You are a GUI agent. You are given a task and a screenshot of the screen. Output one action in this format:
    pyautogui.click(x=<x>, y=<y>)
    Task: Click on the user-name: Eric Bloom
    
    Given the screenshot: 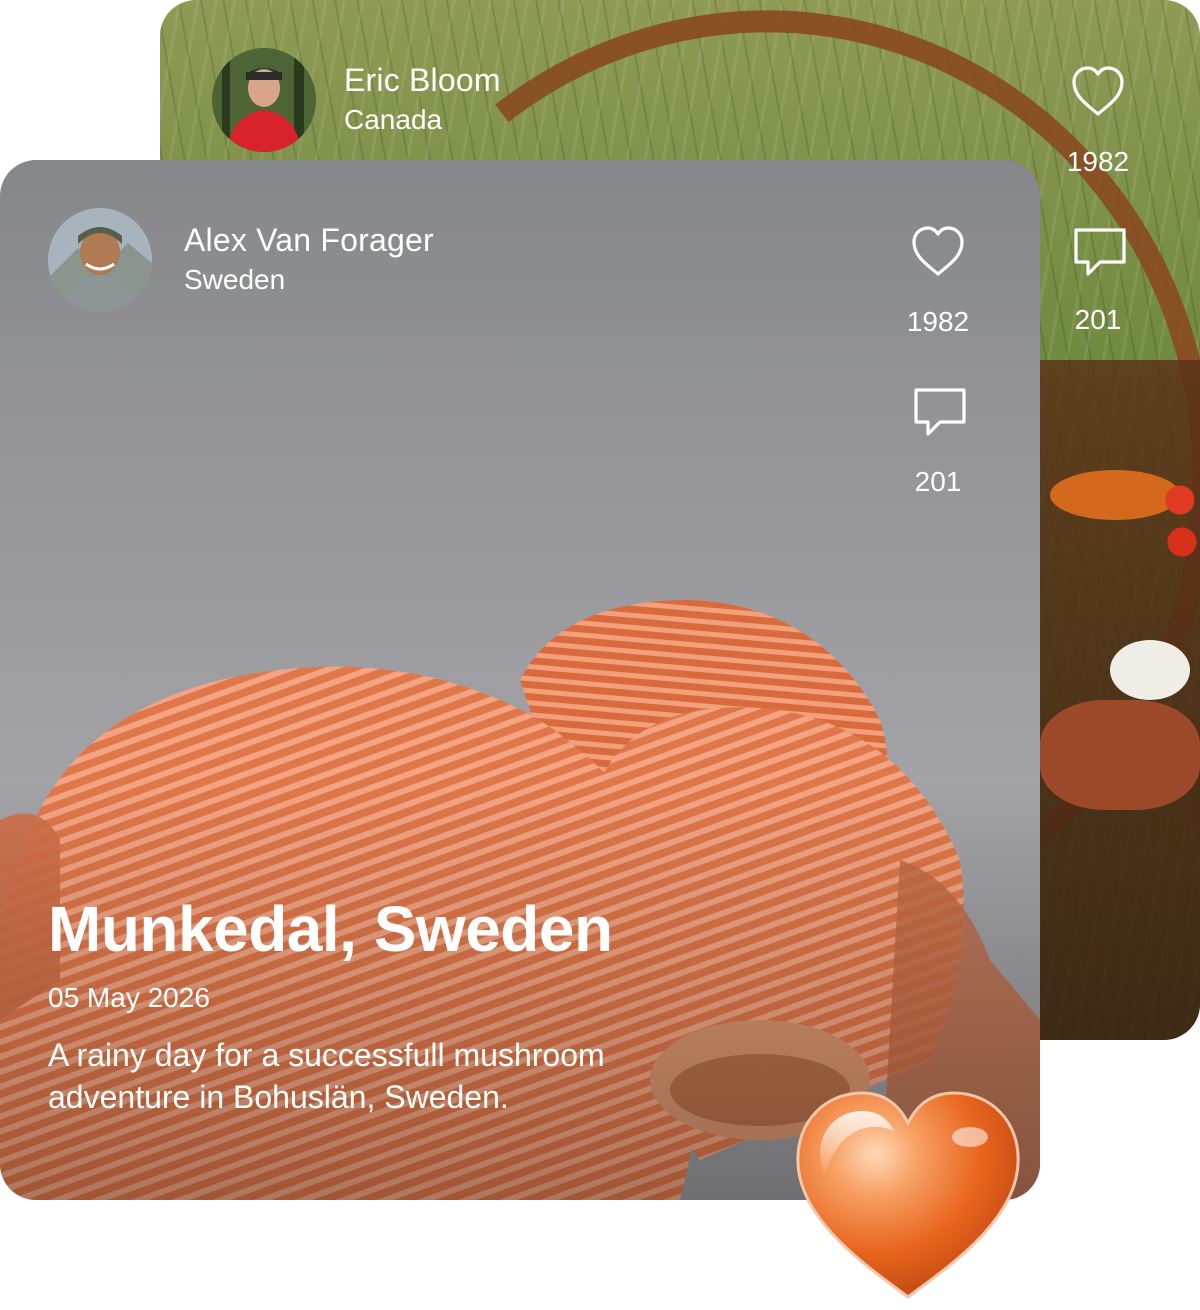 What is the action you would take?
    pyautogui.click(x=422, y=80)
    